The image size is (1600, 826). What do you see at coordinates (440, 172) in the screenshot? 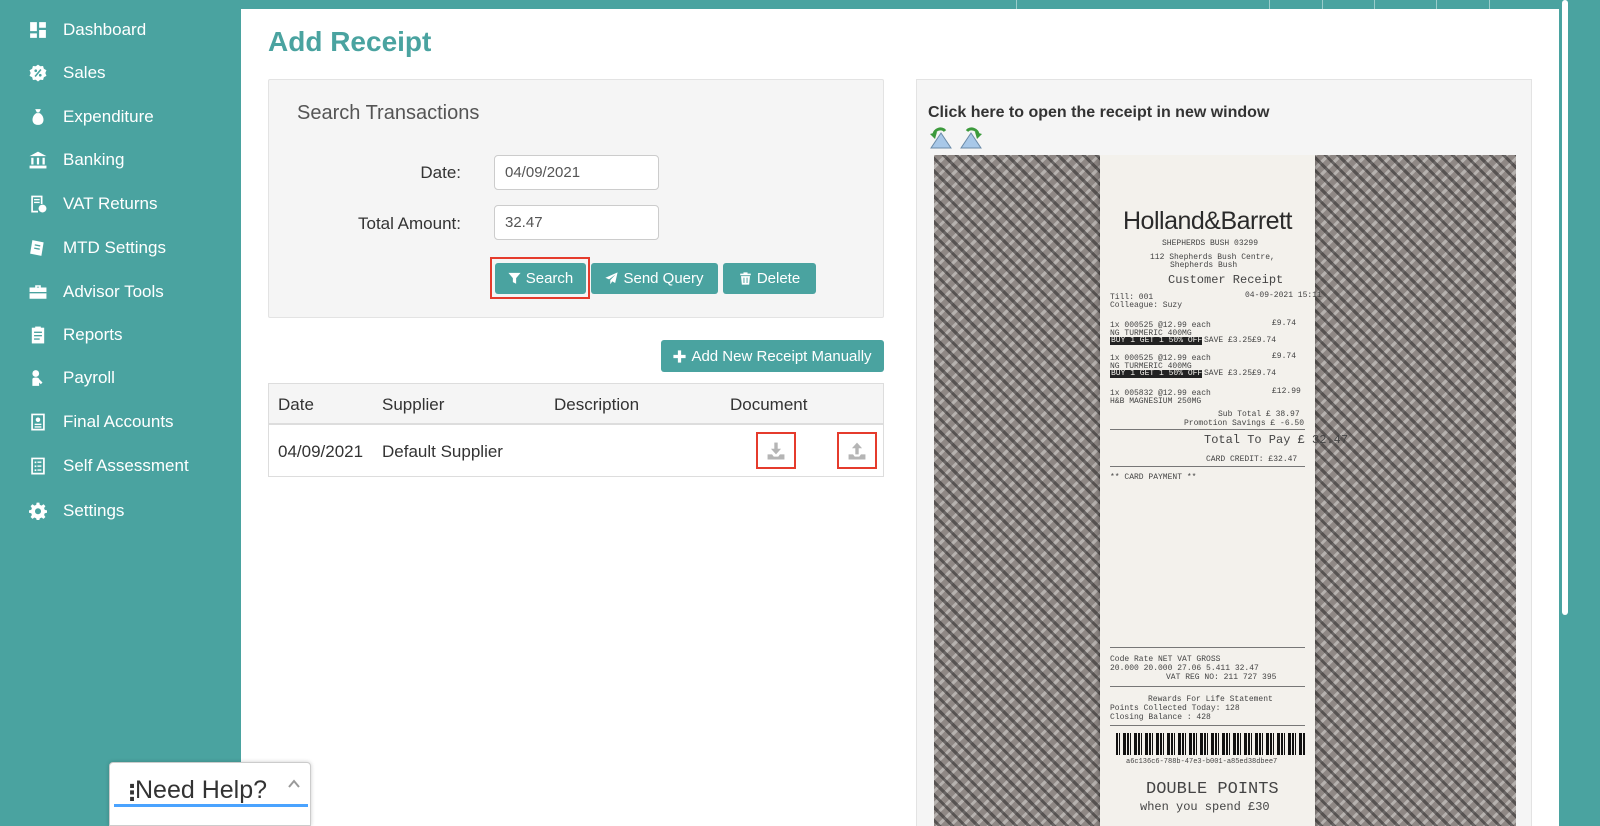
I see `date-label: Date:` at bounding box center [440, 172].